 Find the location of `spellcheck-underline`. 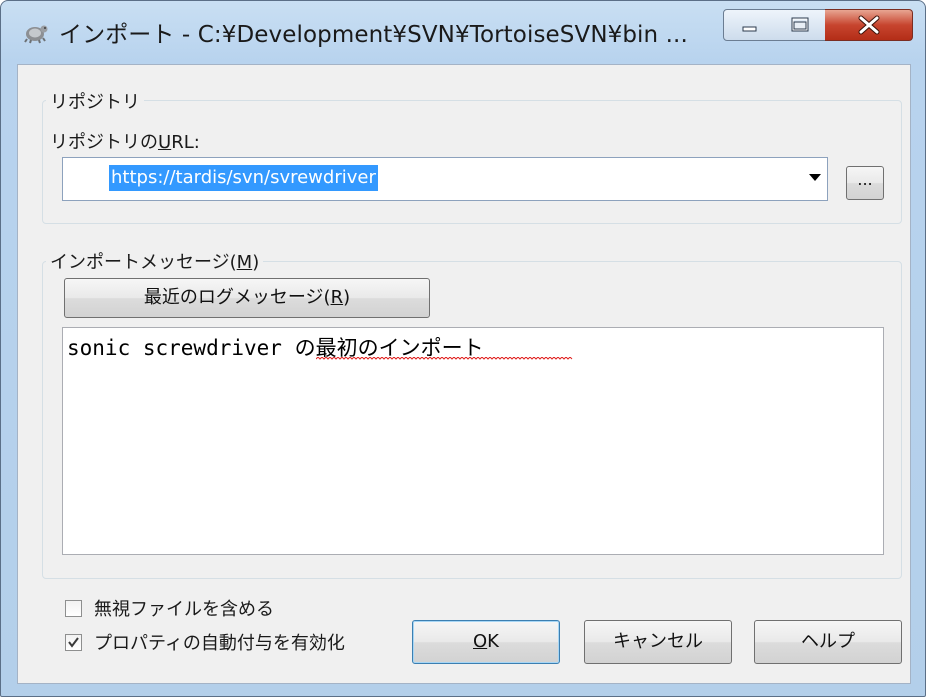

spellcheck-underline is located at coordinates (444, 358).